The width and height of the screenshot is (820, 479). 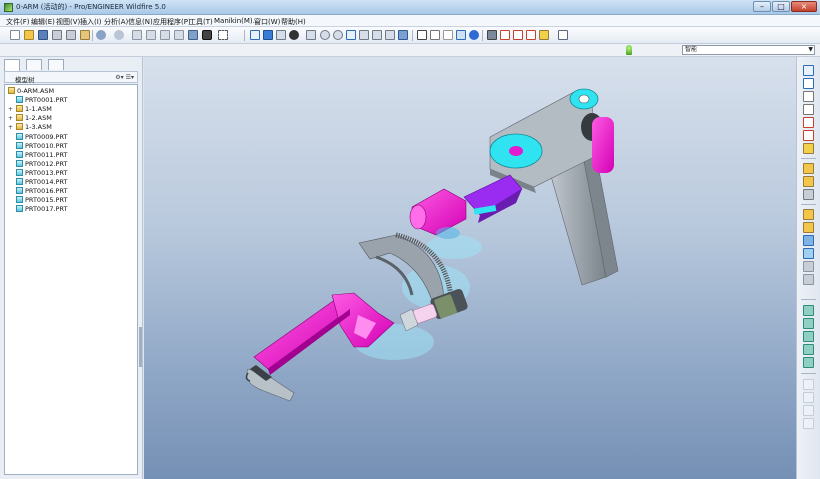 I want to click on trim-icon, so click(x=808, y=349).